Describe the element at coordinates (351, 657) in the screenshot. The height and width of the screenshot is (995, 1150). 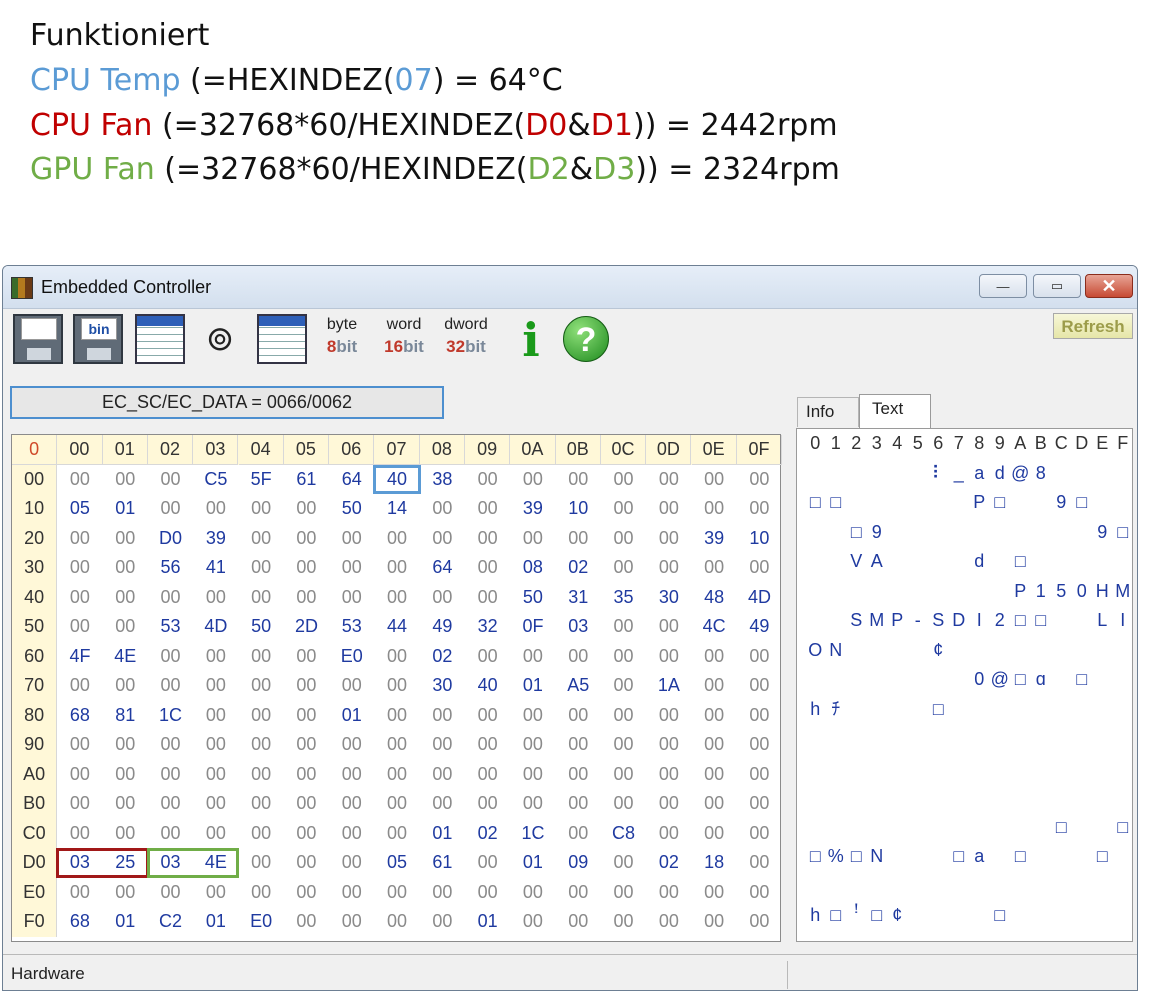
I see `hex-cell: E0` at that location.